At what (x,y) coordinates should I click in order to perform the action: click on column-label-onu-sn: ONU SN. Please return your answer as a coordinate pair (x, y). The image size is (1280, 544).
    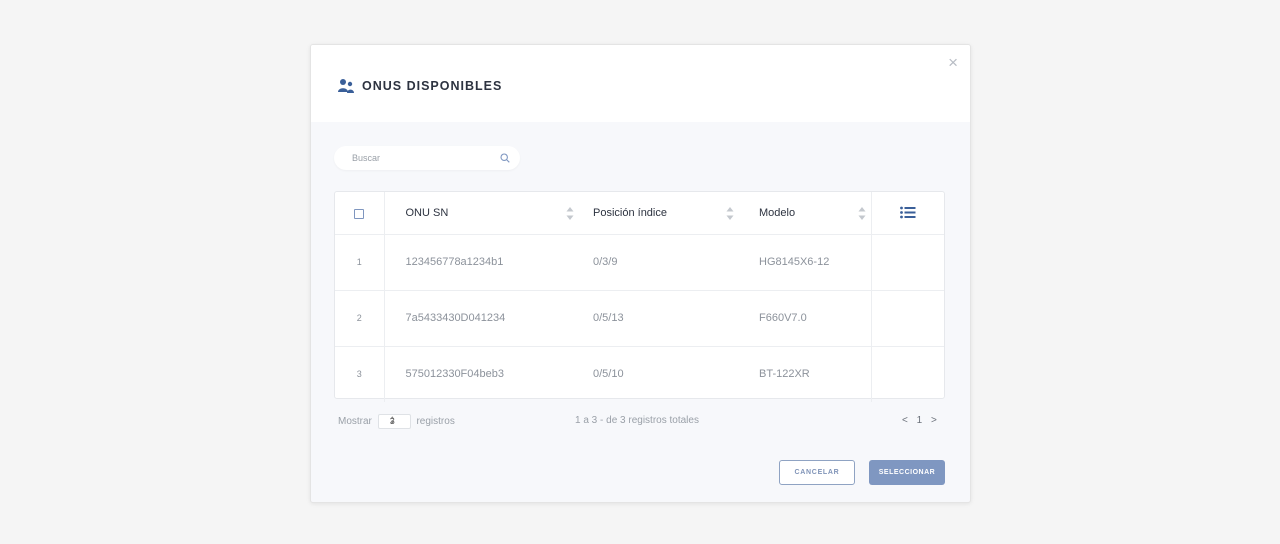
    Looking at the image, I should click on (427, 212).